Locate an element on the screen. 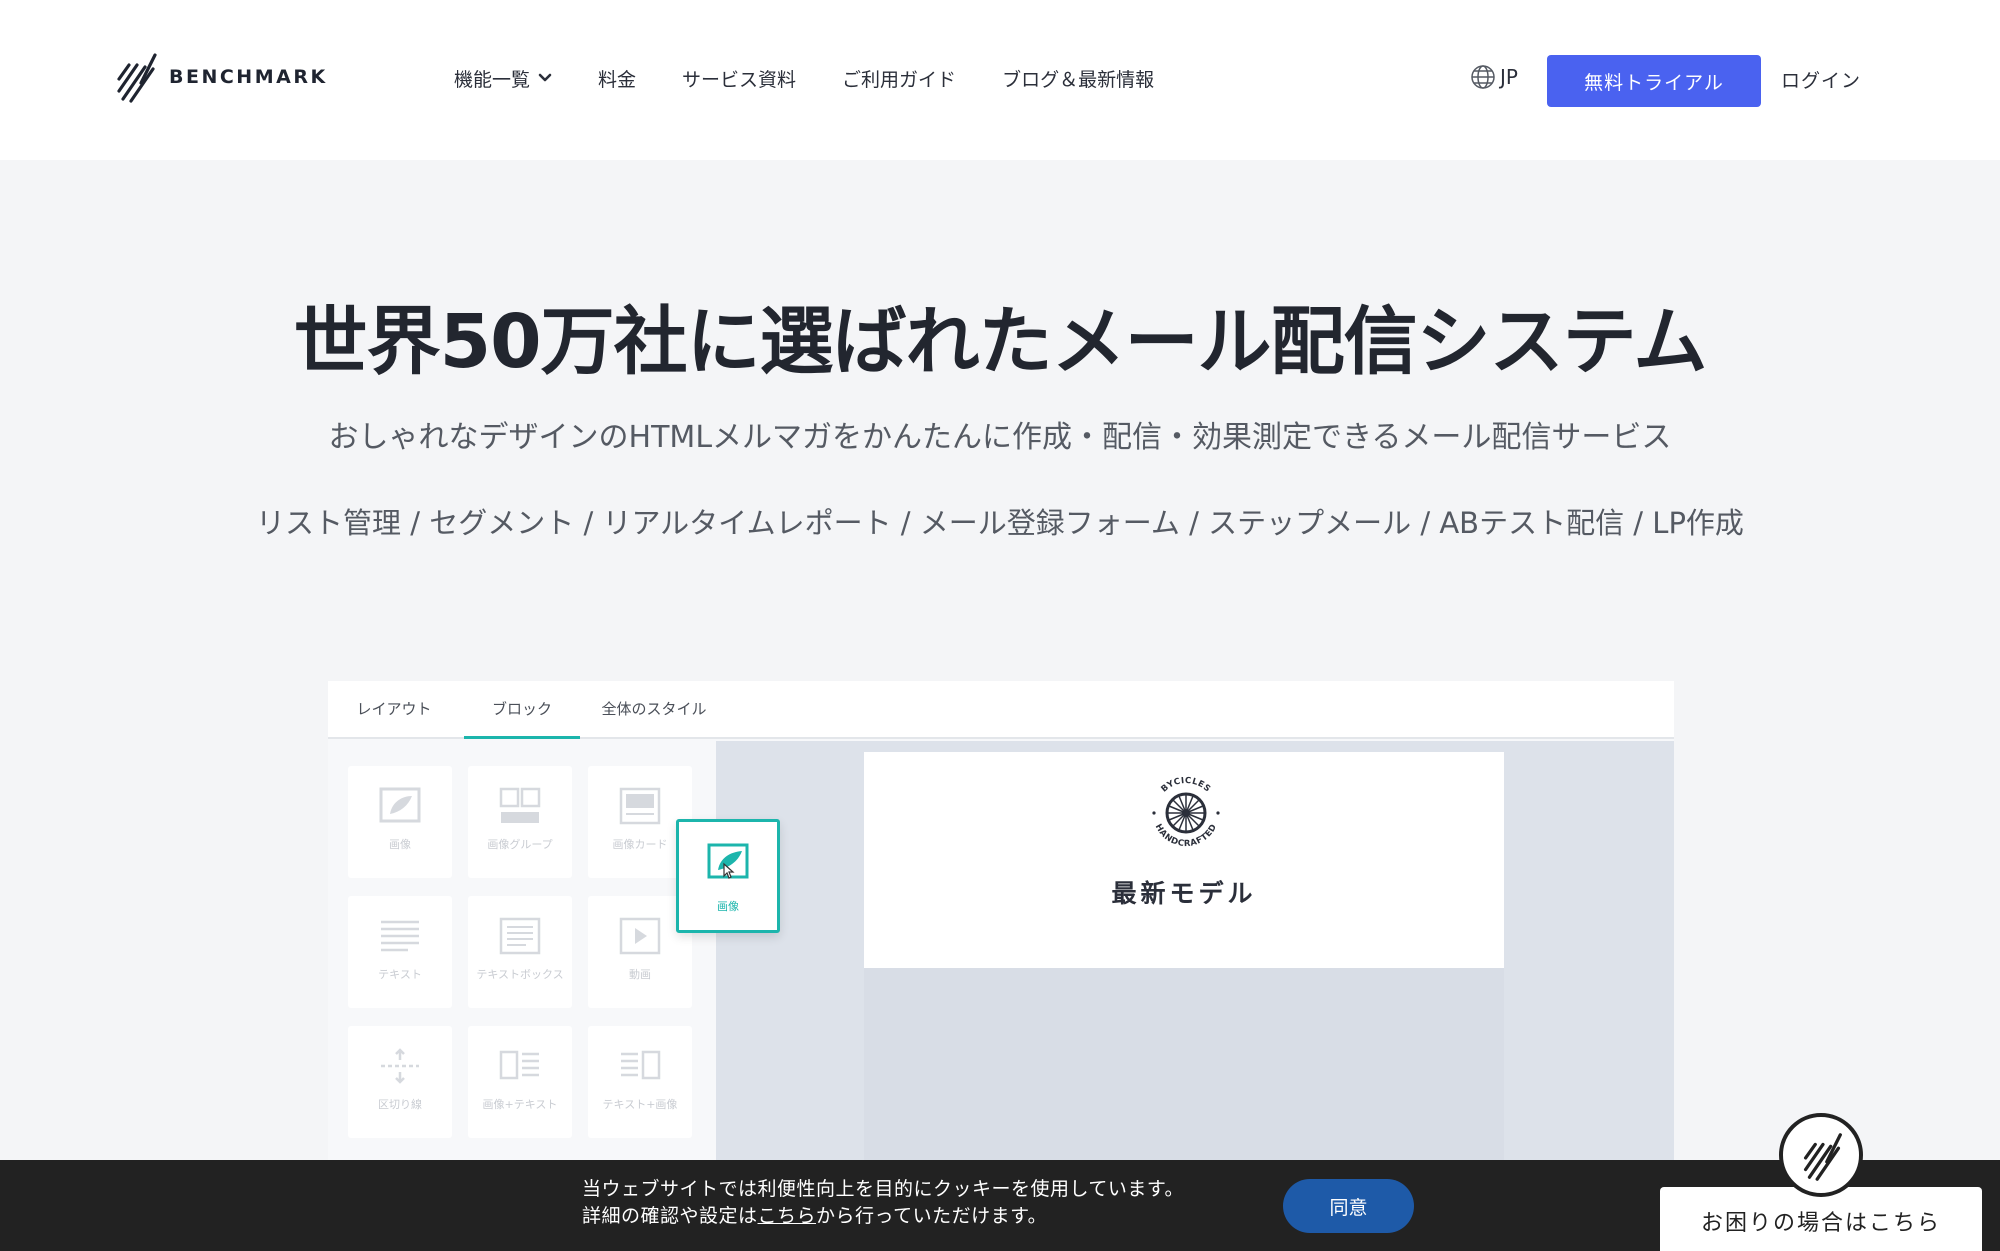 The height and width of the screenshot is (1251, 2000). tab-blocks: ブロック is located at coordinates (522, 710).